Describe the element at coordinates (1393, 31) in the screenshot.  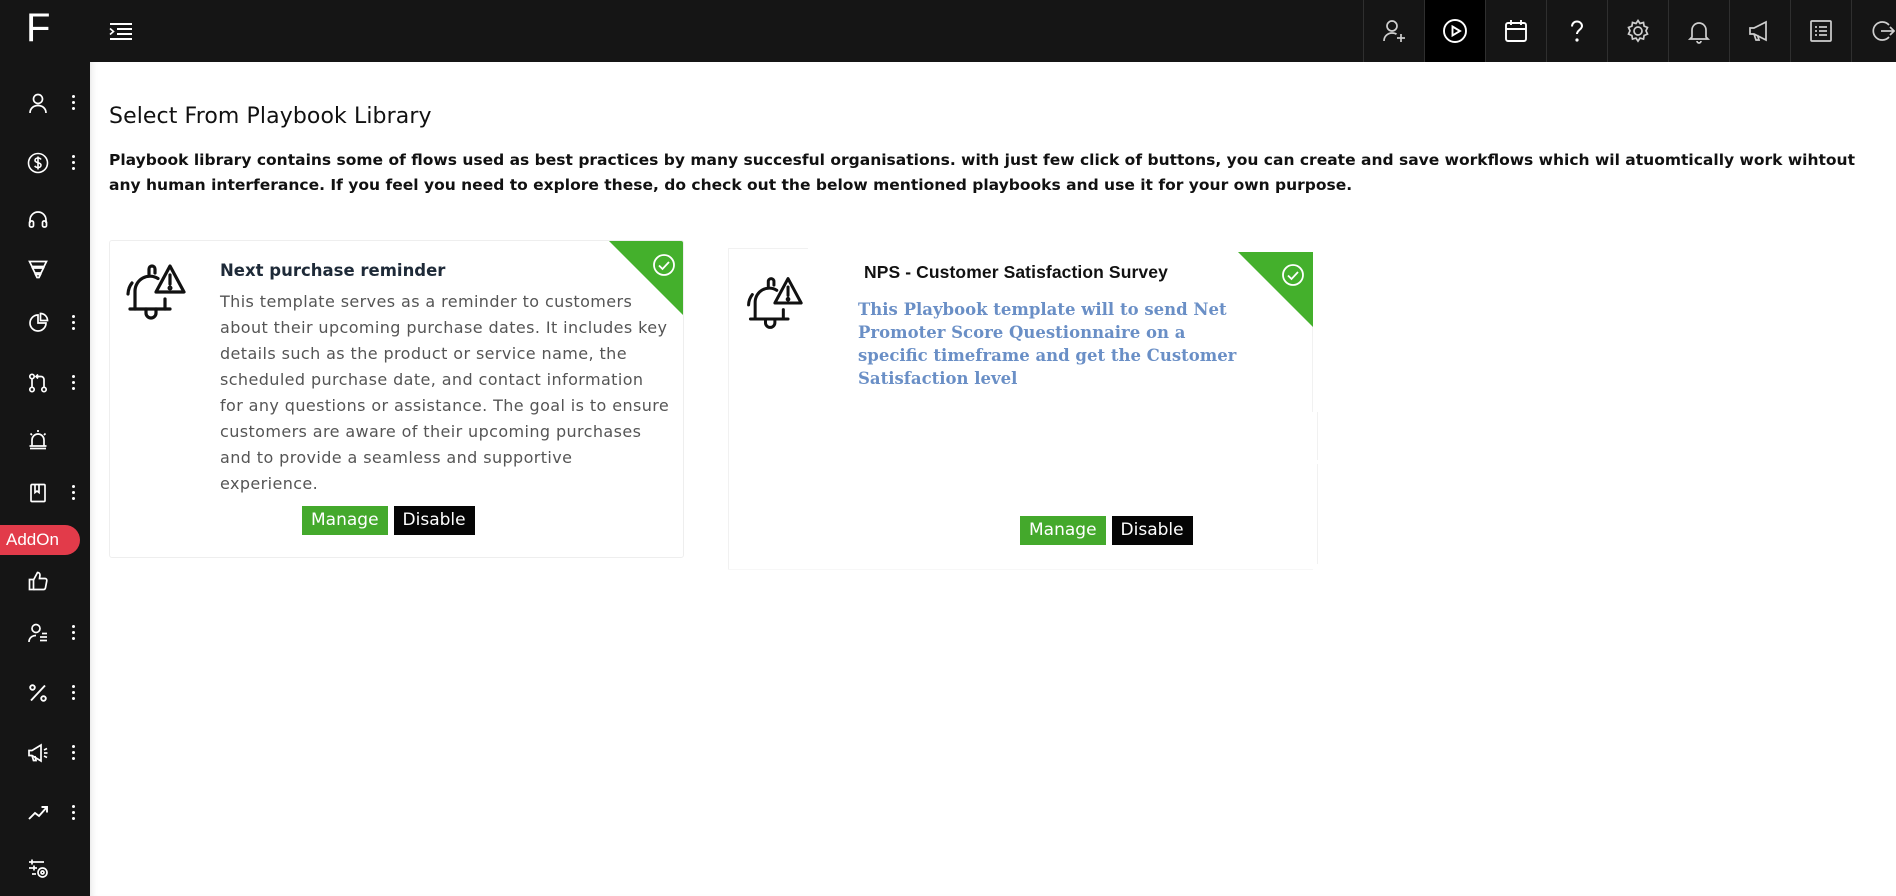
I see `add-user-icon` at that location.